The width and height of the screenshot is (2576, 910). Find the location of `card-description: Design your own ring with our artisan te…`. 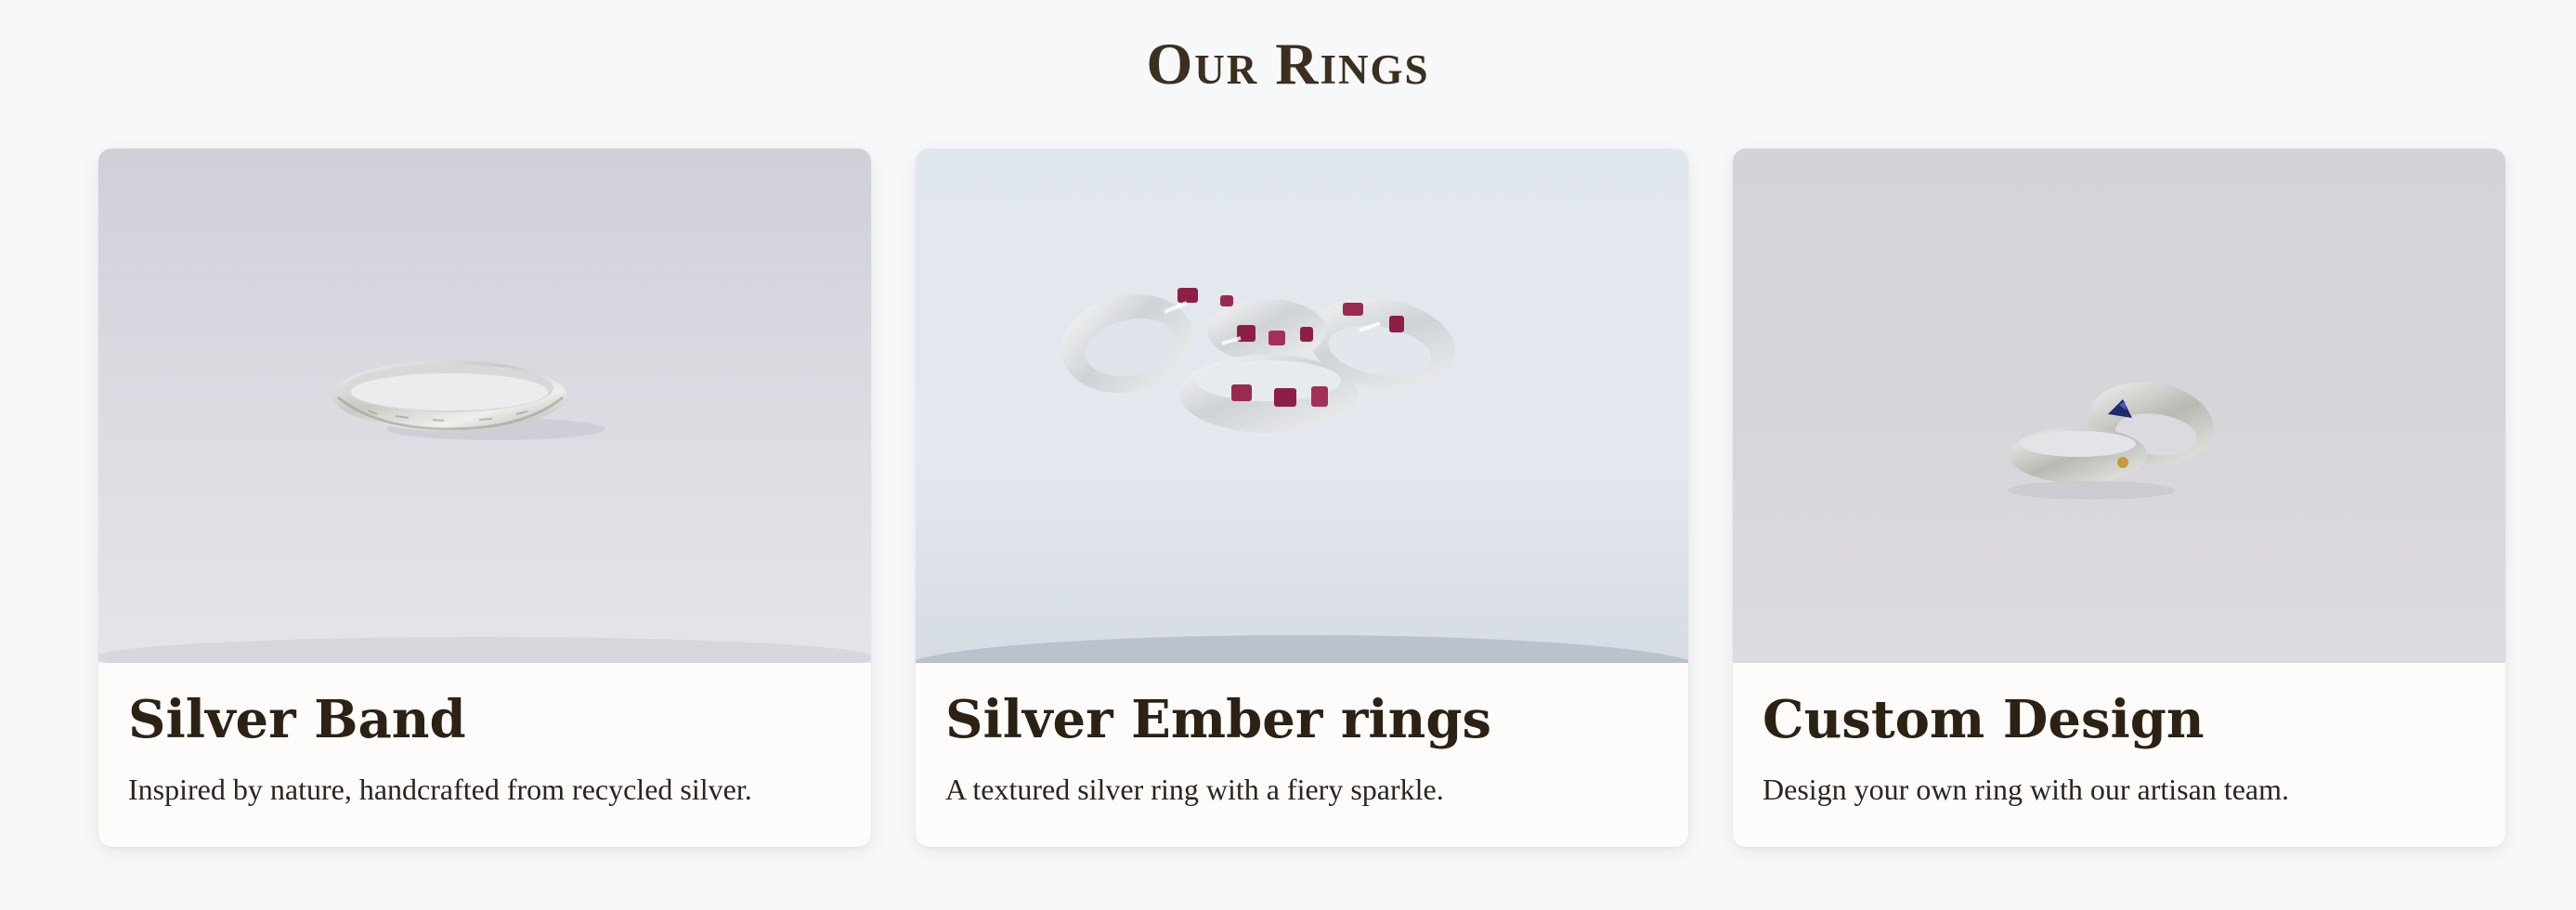

card-description: Design your own ring with our artisan te… is located at coordinates (2026, 789).